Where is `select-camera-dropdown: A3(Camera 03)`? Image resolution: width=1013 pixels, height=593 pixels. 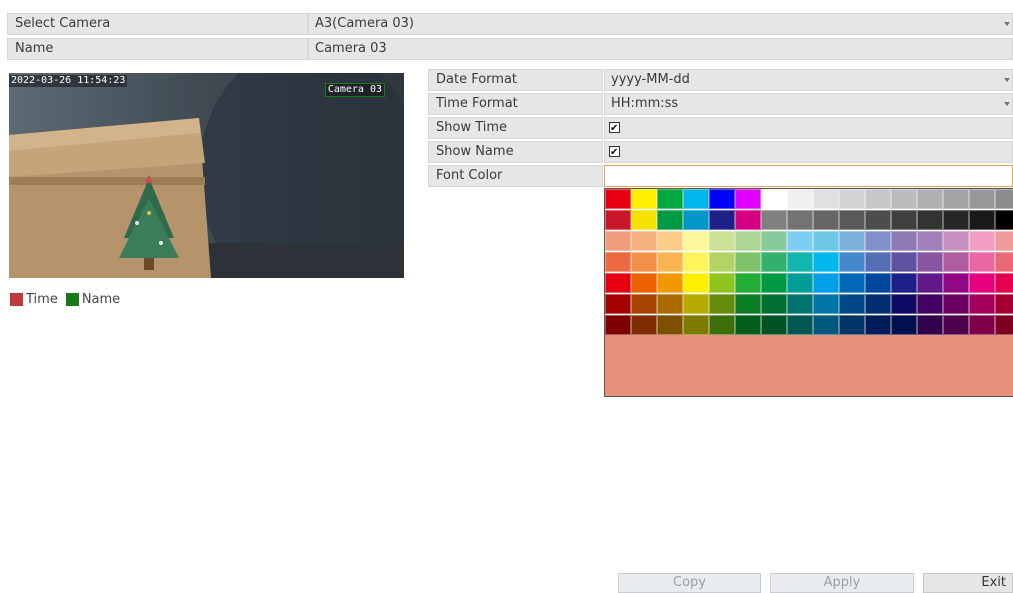 select-camera-dropdown: A3(Camera 03) is located at coordinates (660, 24).